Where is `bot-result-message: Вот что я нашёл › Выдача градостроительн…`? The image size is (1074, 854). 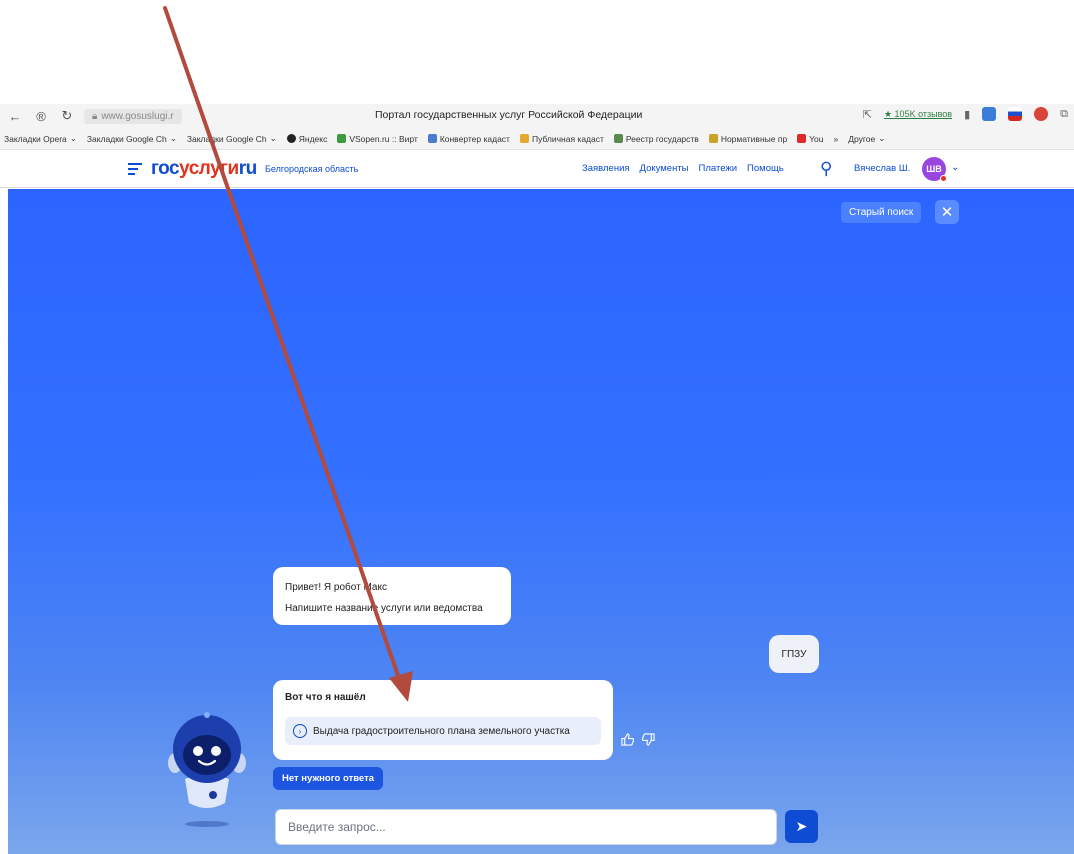 bot-result-message: Вот что я нашёл › Выдача градостроительн… is located at coordinates (443, 720).